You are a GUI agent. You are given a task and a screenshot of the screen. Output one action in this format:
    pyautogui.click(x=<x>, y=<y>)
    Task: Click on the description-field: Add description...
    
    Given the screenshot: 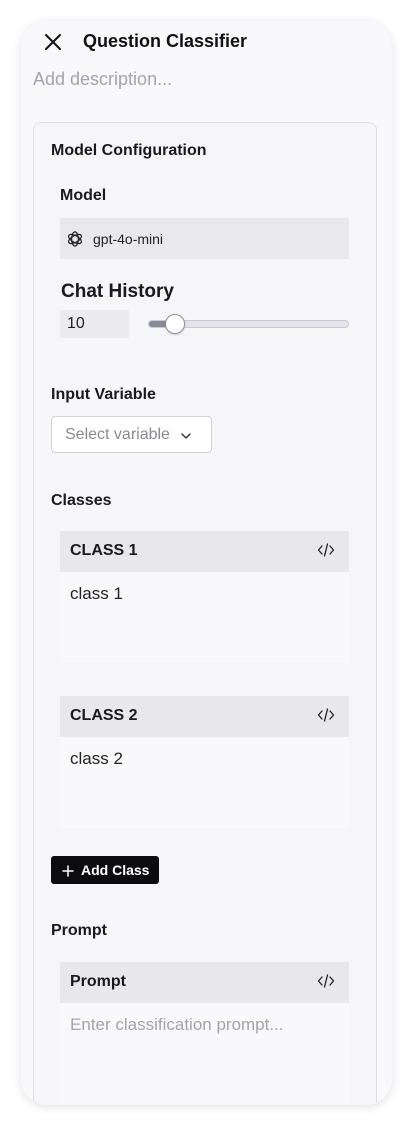 What is the action you would take?
    pyautogui.click(x=102, y=79)
    